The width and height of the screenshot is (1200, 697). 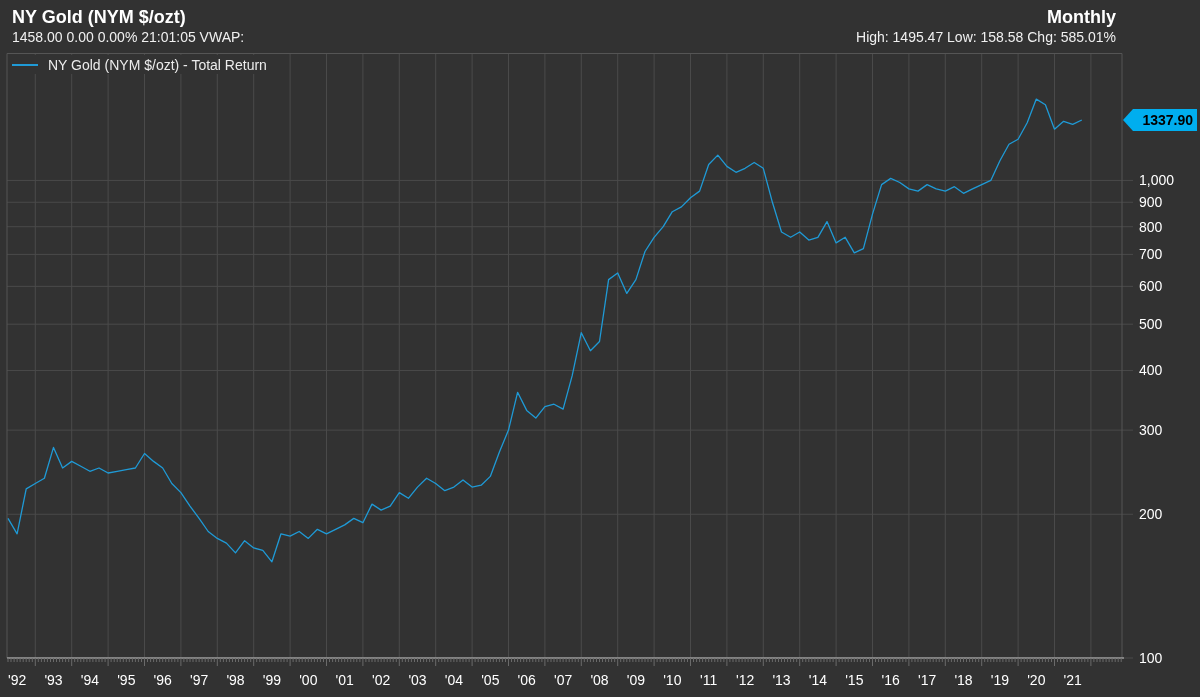 I want to click on y-axis-label: 700, so click(x=1151, y=254).